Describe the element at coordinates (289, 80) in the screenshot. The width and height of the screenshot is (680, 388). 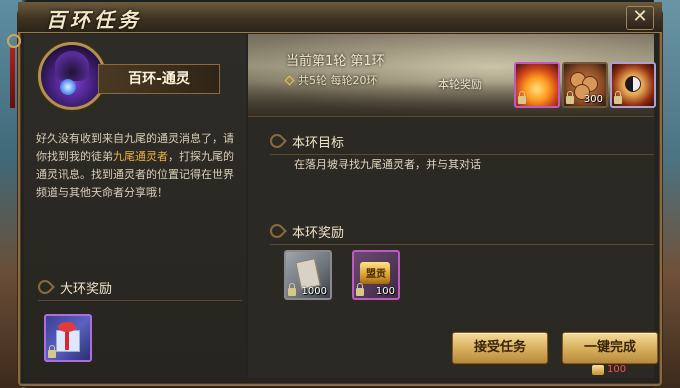
I see `diamond-icon` at that location.